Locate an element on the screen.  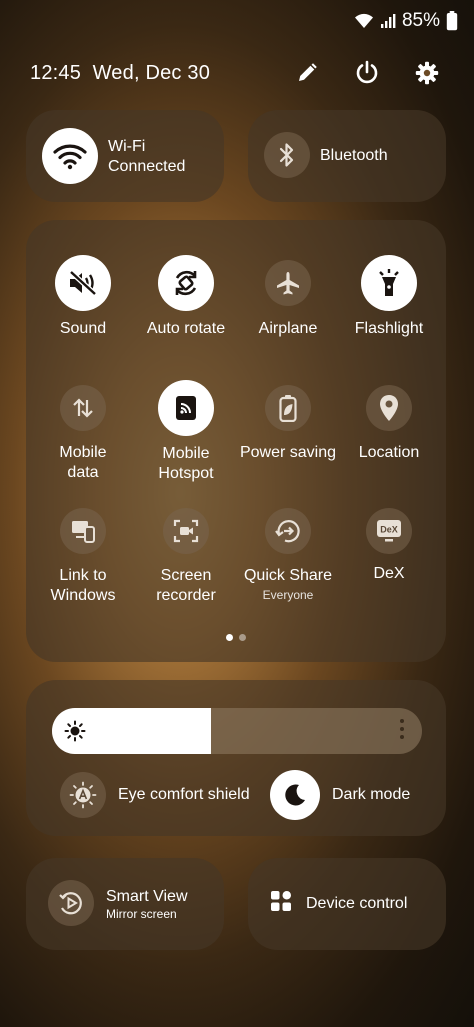
wifi-icon is located at coordinates (70, 156).